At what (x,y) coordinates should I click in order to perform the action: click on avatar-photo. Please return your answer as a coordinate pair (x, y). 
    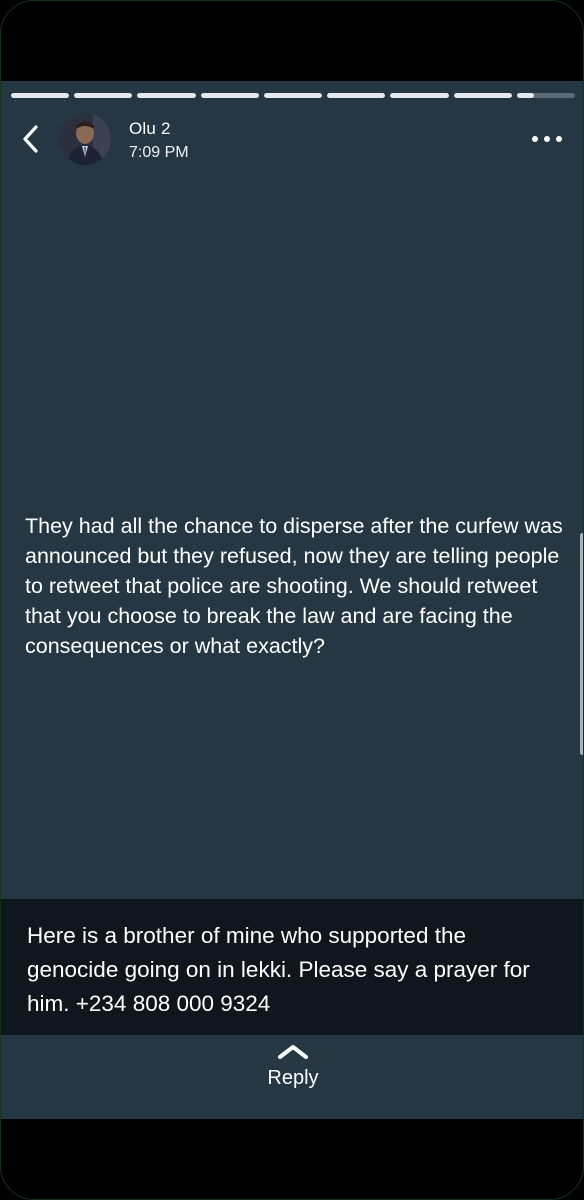
    Looking at the image, I should click on (85, 139).